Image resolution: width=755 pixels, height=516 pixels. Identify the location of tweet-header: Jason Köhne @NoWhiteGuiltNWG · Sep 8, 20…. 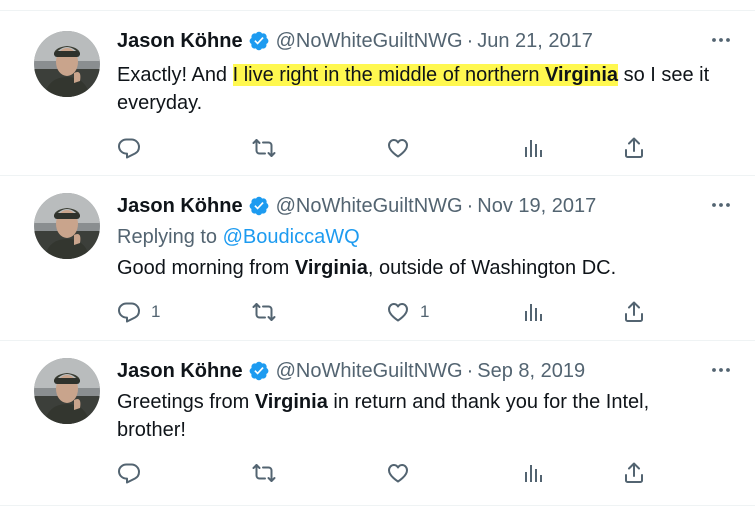
(351, 371).